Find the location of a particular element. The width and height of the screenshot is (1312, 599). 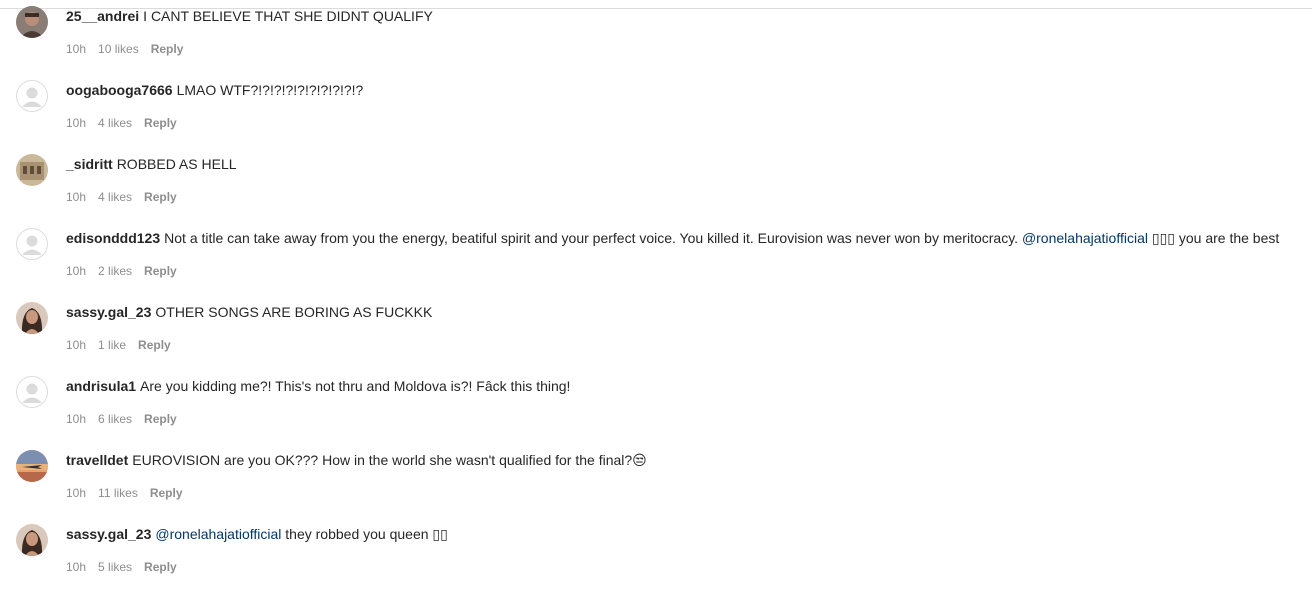

comment-body-after: ▯▯▯ you are the best is located at coordinates (1215, 238).